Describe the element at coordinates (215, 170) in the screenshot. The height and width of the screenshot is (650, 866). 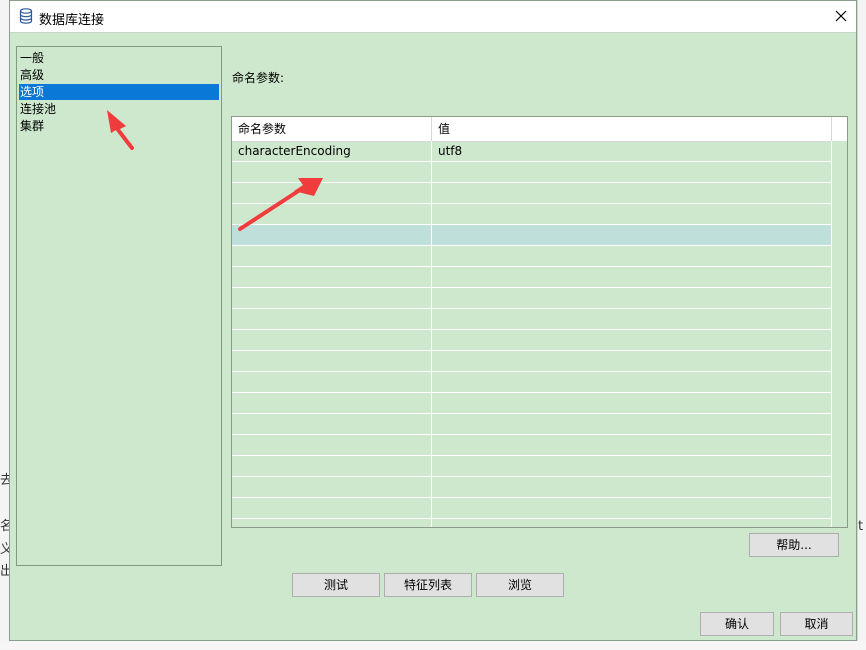
I see `annotation-arrows` at that location.